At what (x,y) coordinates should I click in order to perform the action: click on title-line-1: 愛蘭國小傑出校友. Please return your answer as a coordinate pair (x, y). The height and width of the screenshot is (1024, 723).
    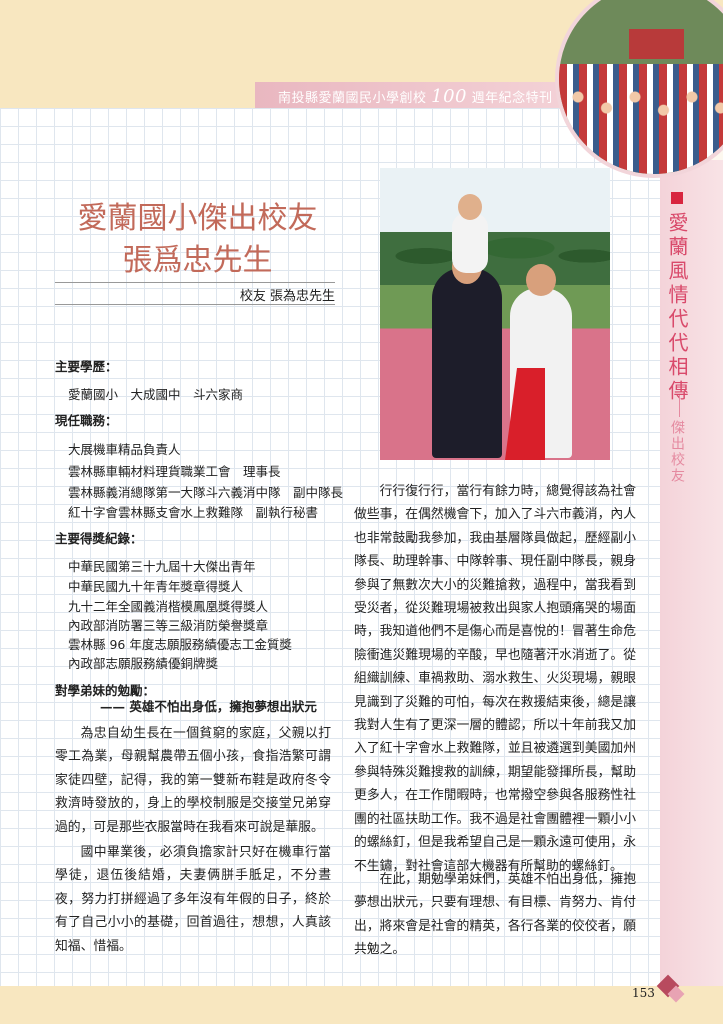
    Looking at the image, I should click on (197, 218).